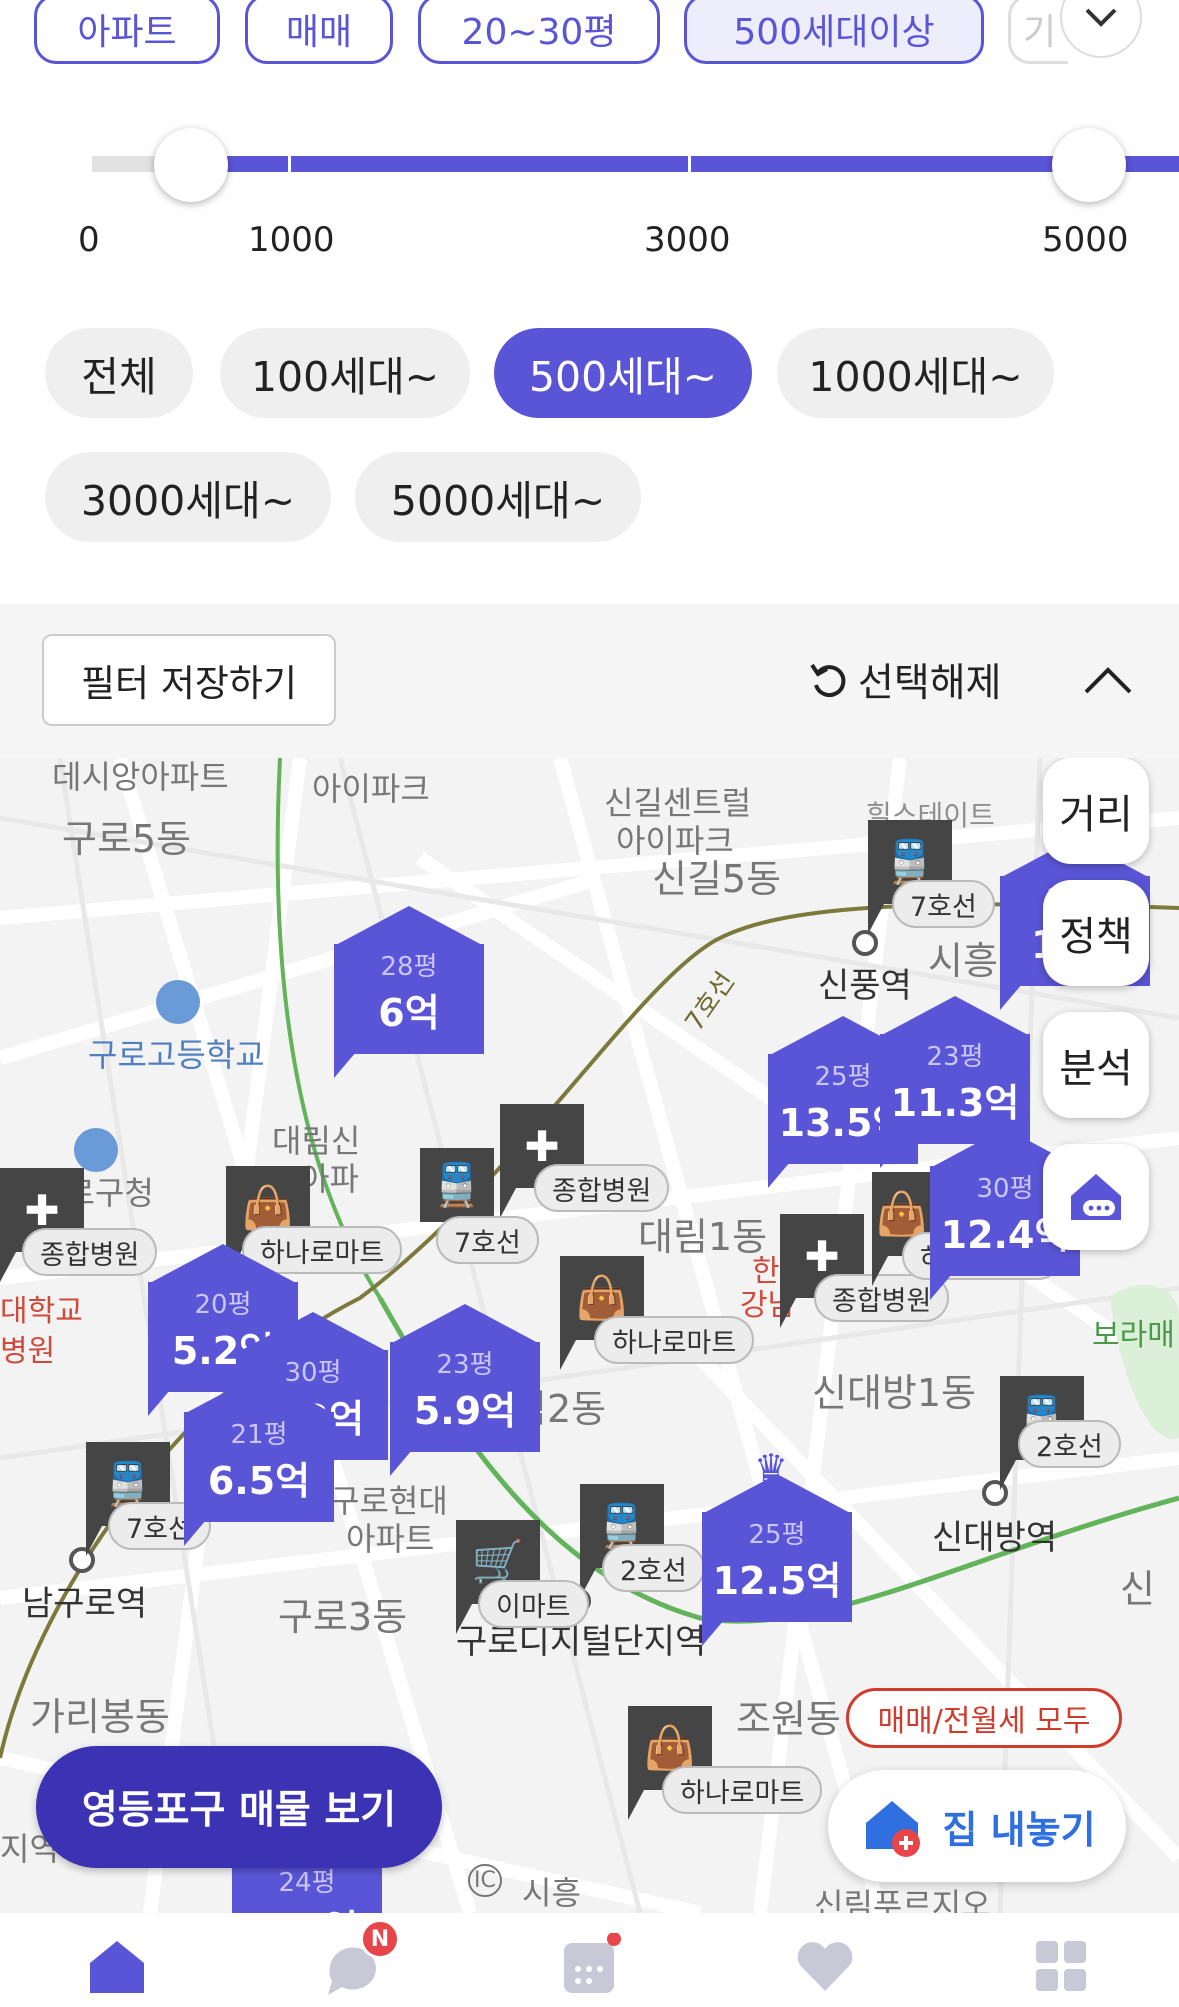 Image resolution: width=1179 pixels, height=2007 pixels. Describe the element at coordinates (140, 777) in the screenshot. I see `map-area-label: 데시앙아파트` at that location.